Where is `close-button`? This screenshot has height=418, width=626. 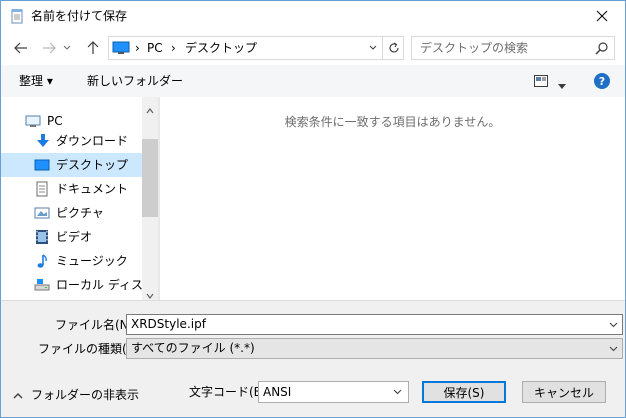
close-button is located at coordinates (602, 16).